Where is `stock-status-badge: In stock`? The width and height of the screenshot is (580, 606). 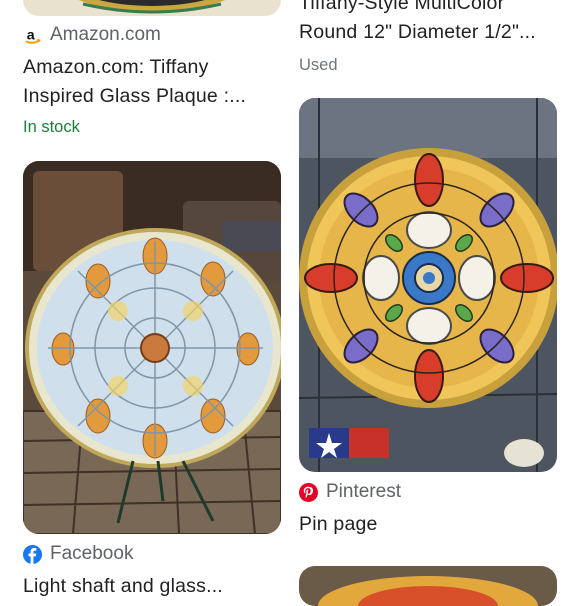 stock-status-badge: In stock is located at coordinates (51, 127).